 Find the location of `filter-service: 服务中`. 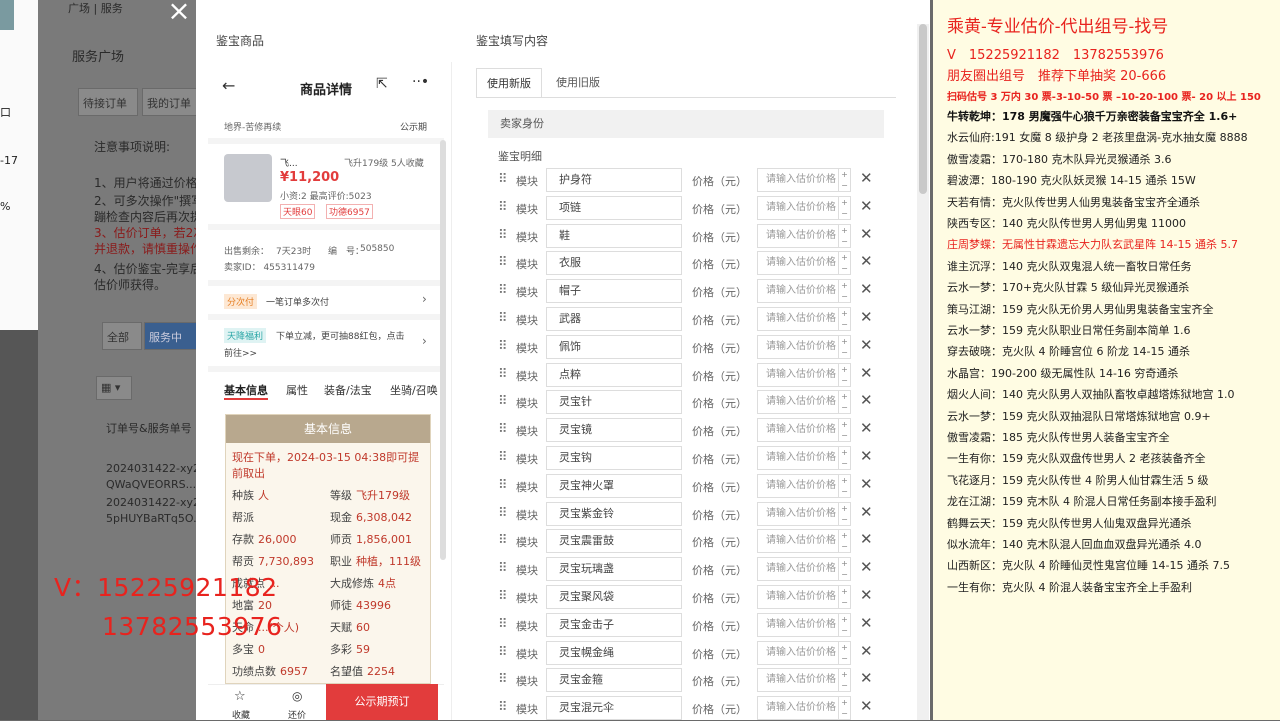

filter-service: 服务中 is located at coordinates (171, 336).